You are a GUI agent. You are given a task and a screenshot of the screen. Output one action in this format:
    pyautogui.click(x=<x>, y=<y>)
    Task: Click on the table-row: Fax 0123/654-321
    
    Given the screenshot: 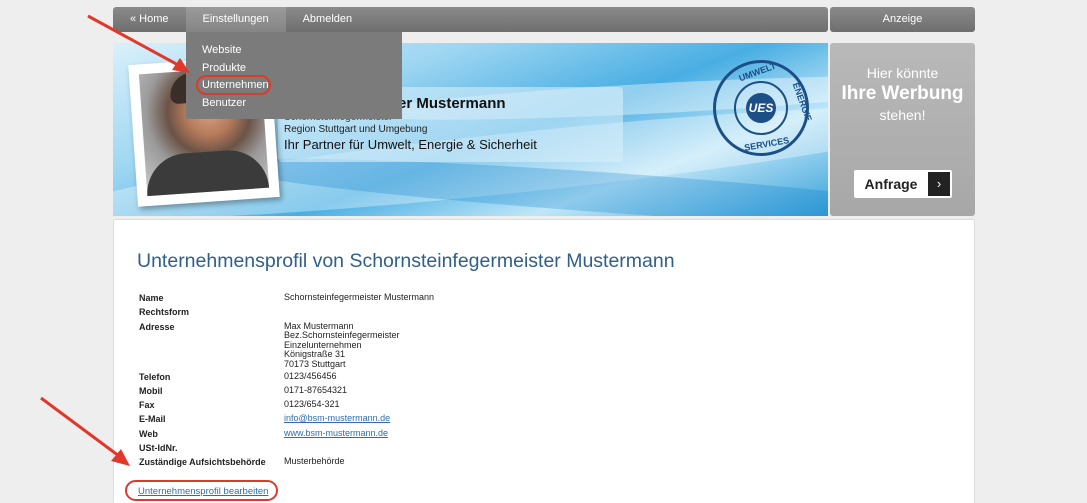 What is the action you would take?
    pyautogui.click(x=286, y=405)
    